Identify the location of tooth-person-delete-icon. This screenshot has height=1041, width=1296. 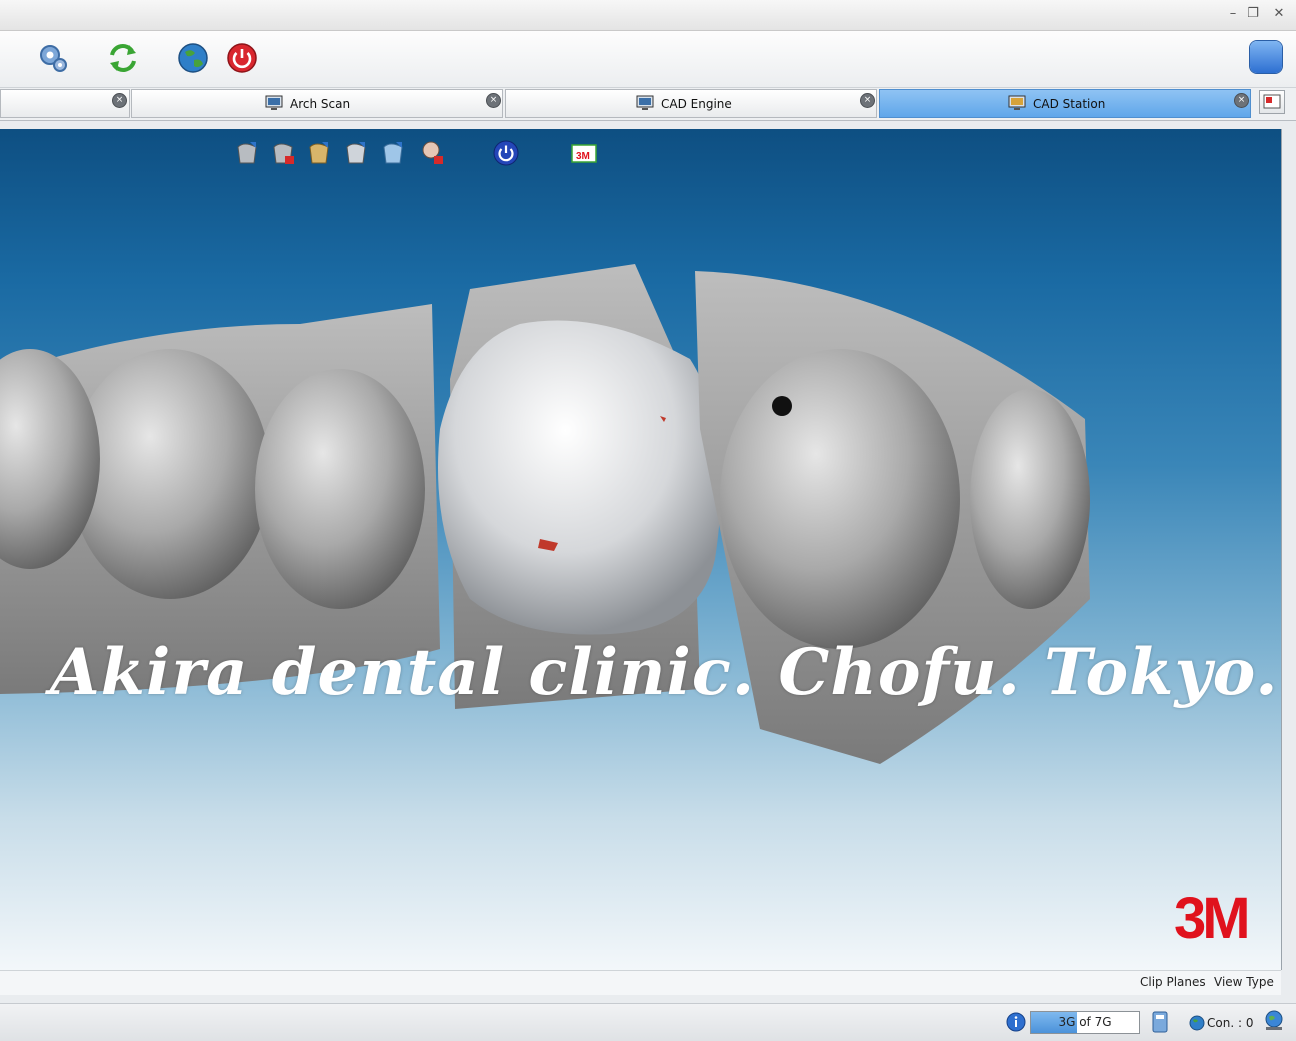
(433, 153).